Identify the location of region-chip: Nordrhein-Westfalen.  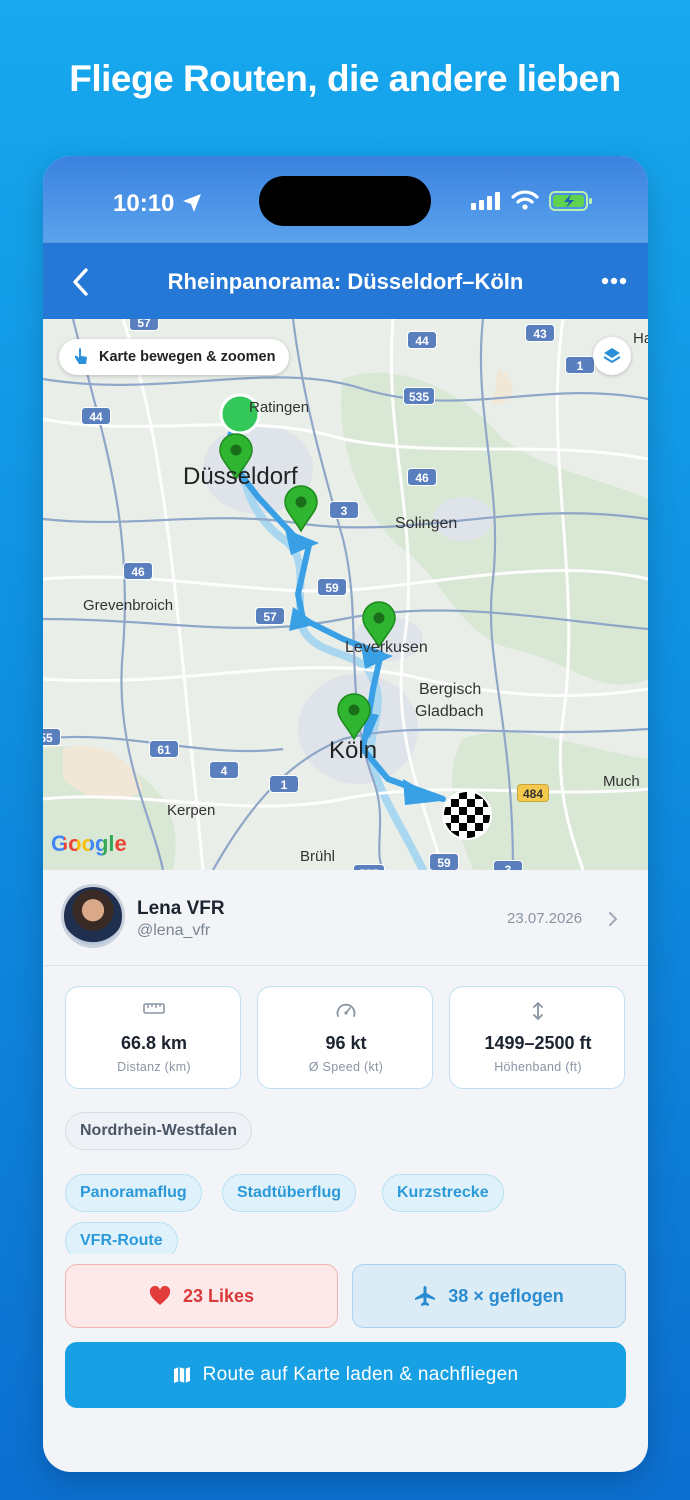
(159, 1131).